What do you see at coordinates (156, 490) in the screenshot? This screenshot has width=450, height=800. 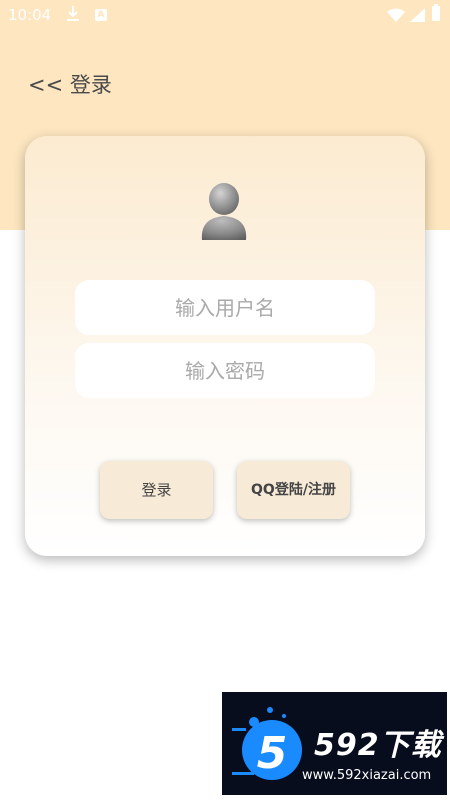 I see `login-button: 登录` at bounding box center [156, 490].